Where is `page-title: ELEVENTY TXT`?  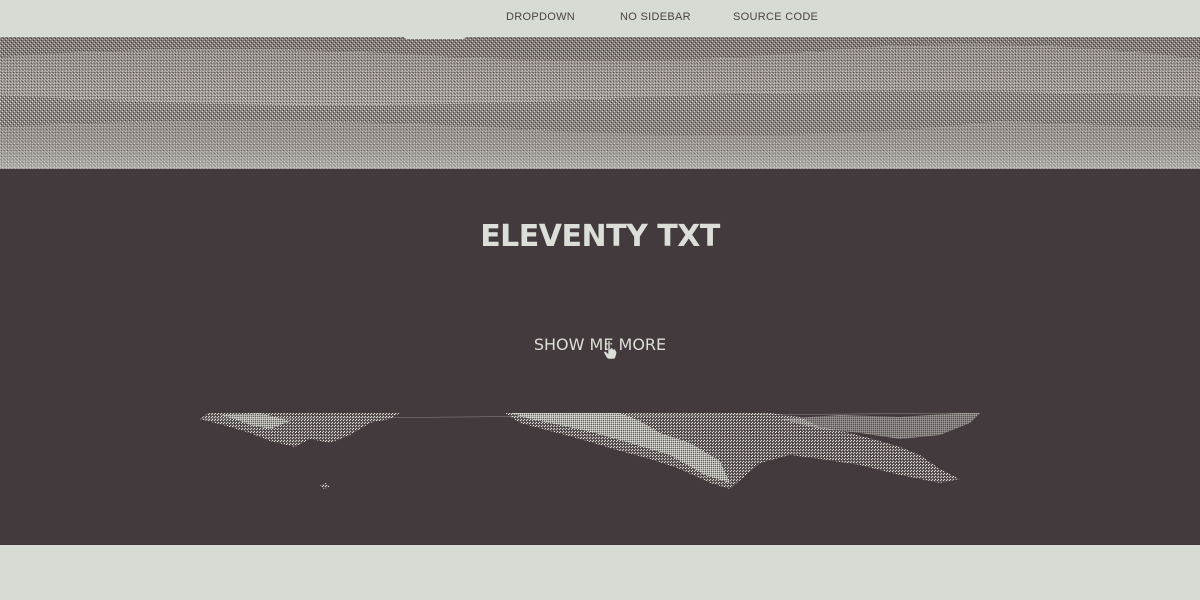
page-title: ELEVENTY TXT is located at coordinates (600, 236).